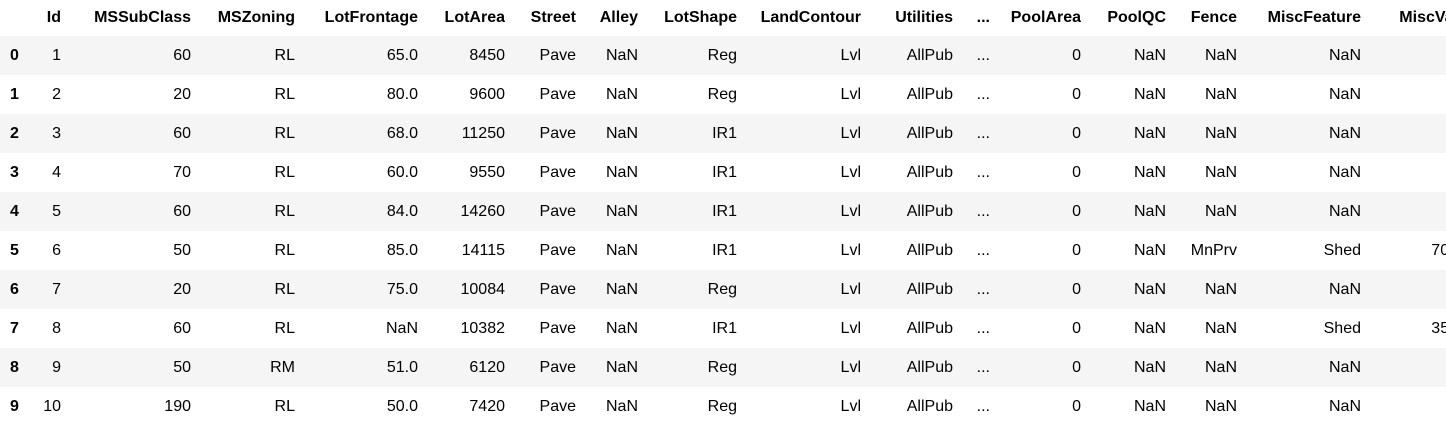 This screenshot has width=1446, height=426. What do you see at coordinates (1045, 17) in the screenshot?
I see `column-header-poolarea: PoolArea` at bounding box center [1045, 17].